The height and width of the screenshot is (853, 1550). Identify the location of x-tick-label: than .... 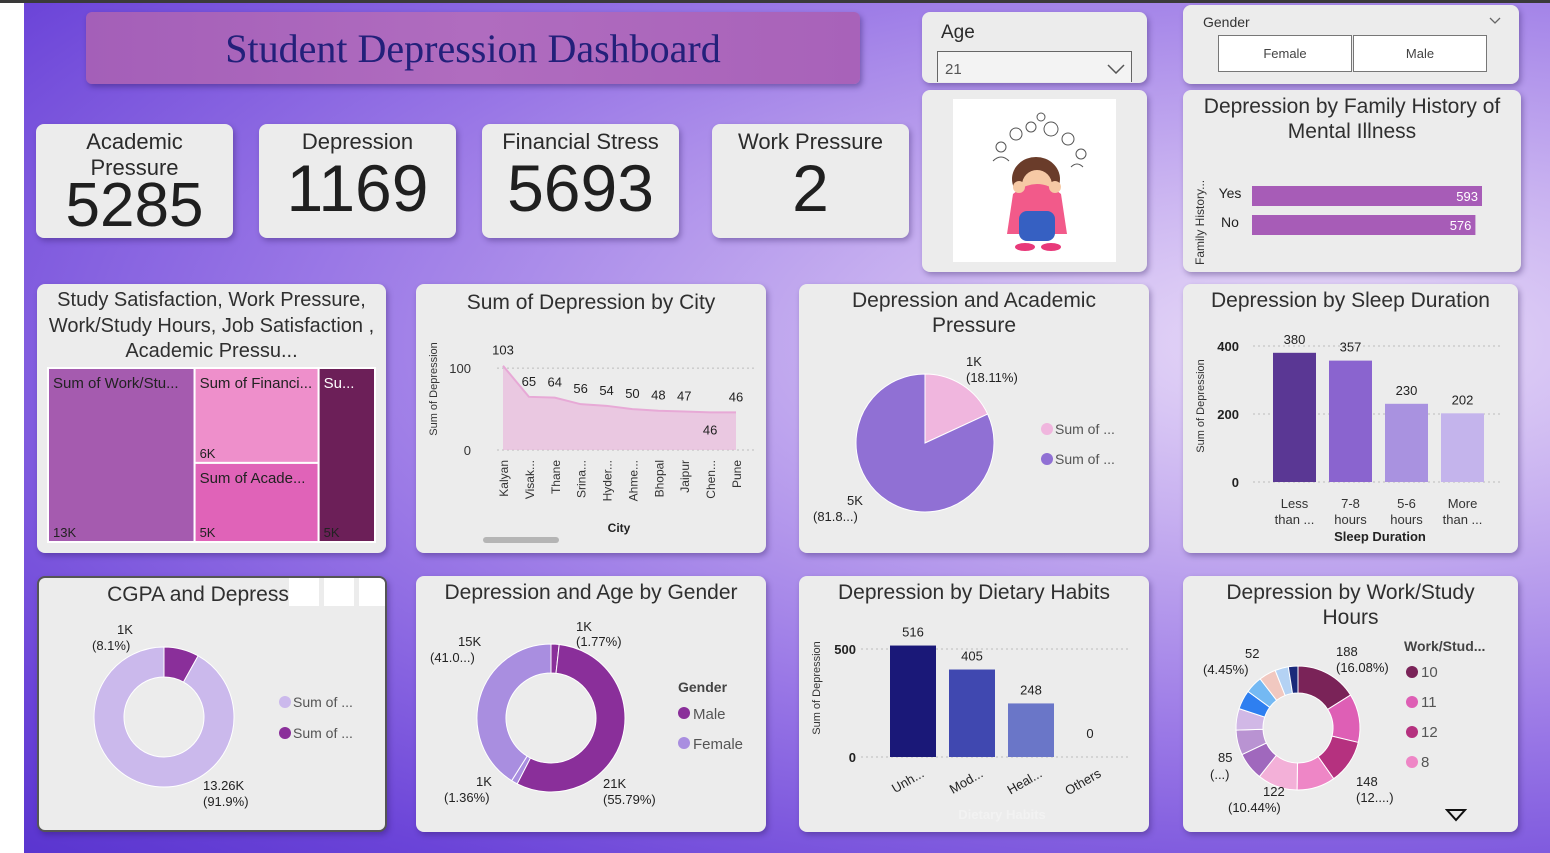
(1295, 519).